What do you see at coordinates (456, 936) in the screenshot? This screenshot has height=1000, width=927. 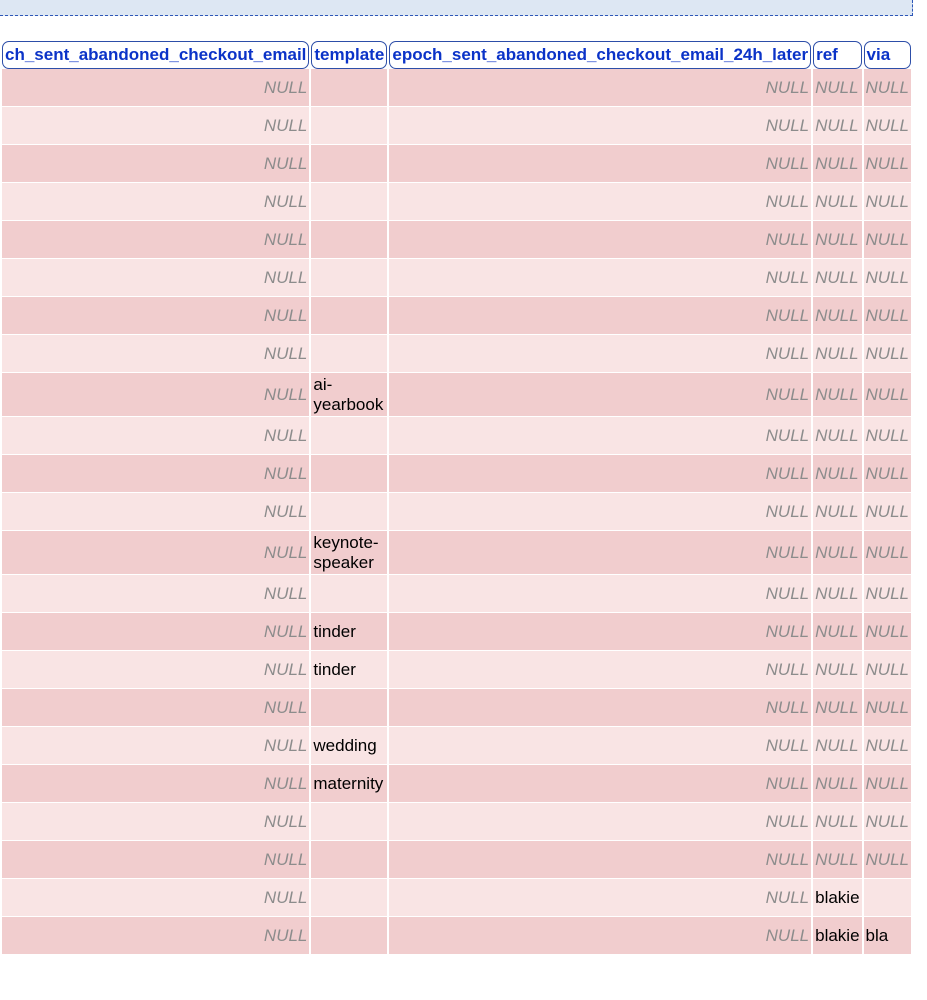 I see `table-row: NULL NULL blakie bla` at bounding box center [456, 936].